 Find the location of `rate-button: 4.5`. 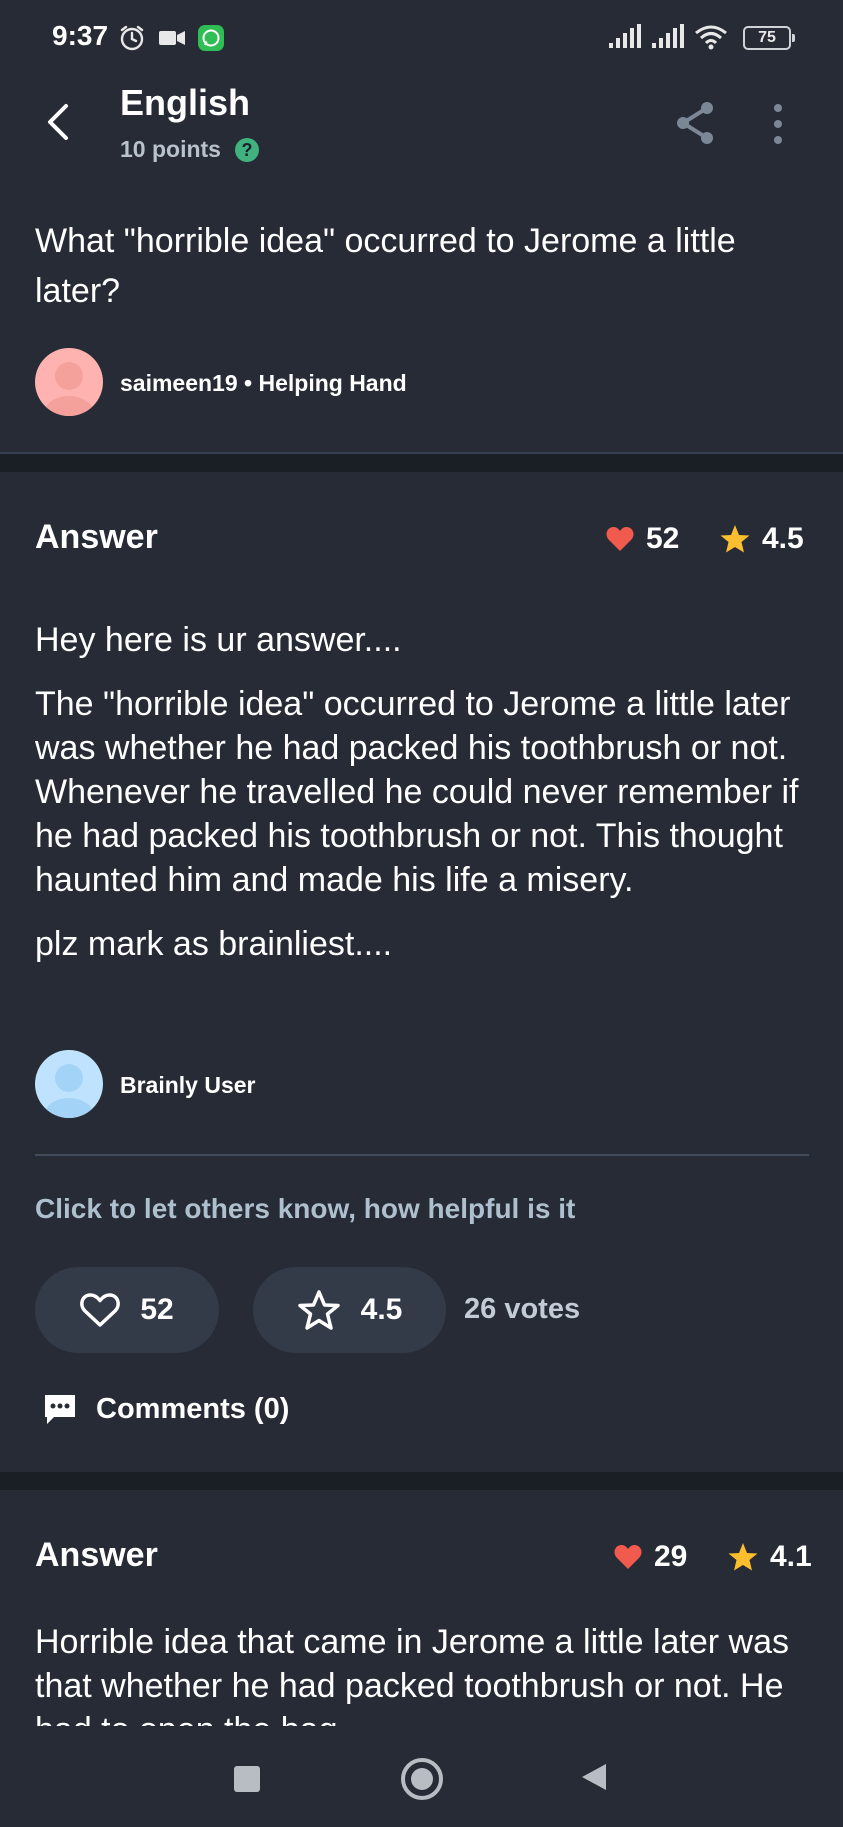

rate-button: 4.5 is located at coordinates (349, 1310).